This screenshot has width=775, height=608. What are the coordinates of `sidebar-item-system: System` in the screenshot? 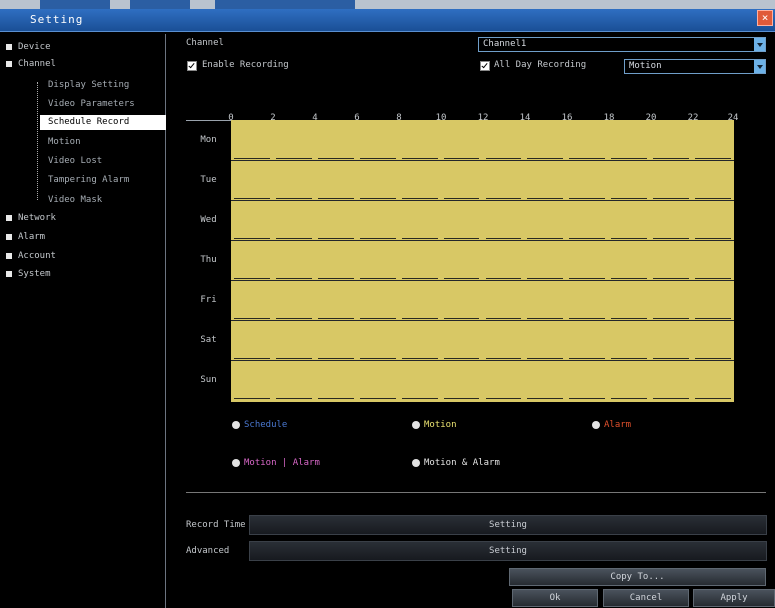 It's located at (28, 274).